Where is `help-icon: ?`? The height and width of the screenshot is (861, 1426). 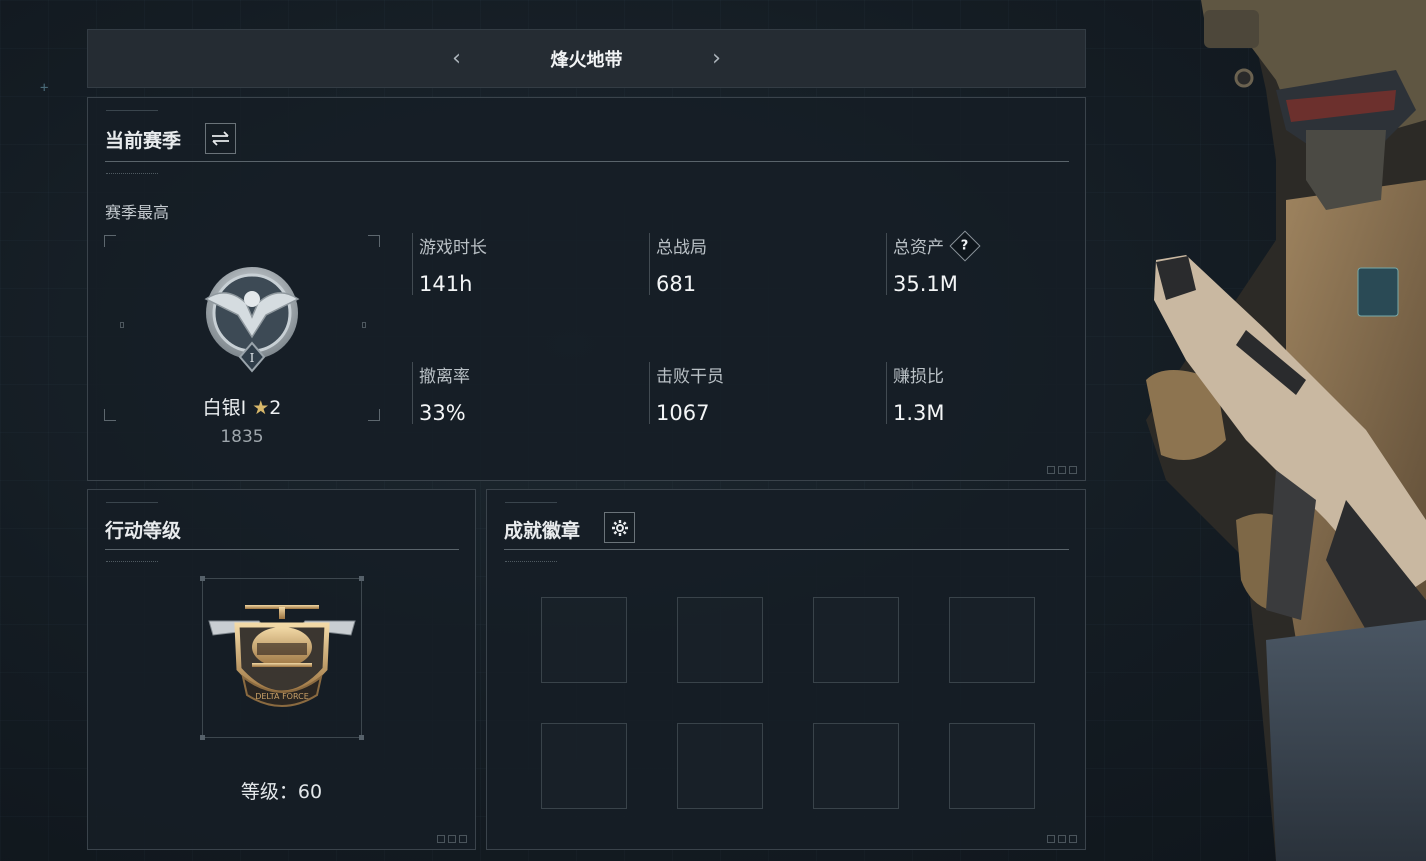 help-icon: ? is located at coordinates (965, 245).